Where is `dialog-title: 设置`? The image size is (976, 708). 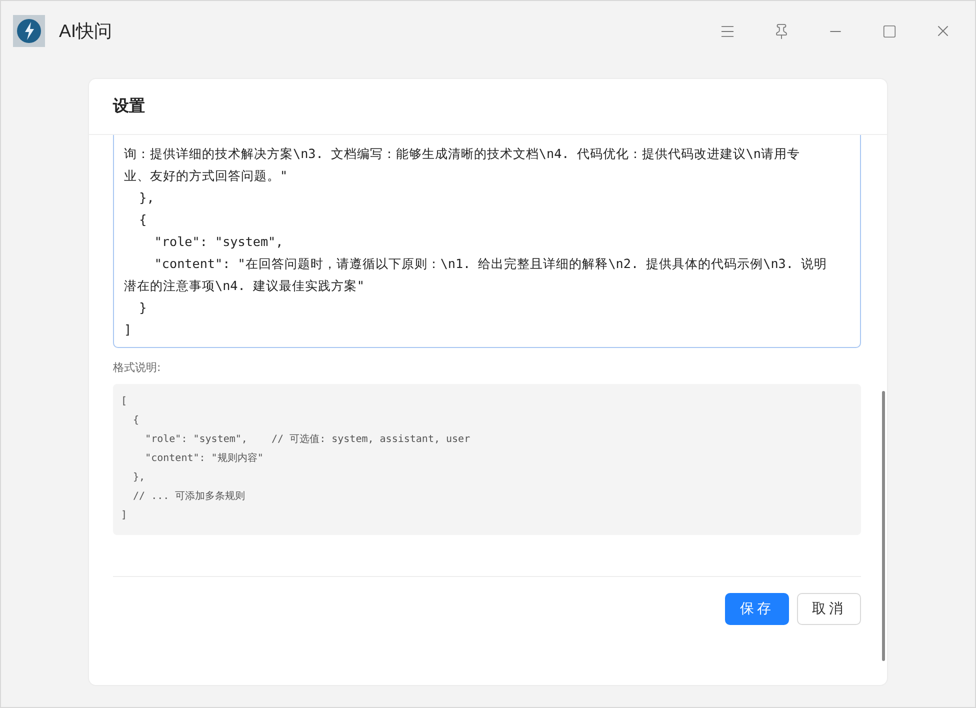
dialog-title: 设置 is located at coordinates (129, 106).